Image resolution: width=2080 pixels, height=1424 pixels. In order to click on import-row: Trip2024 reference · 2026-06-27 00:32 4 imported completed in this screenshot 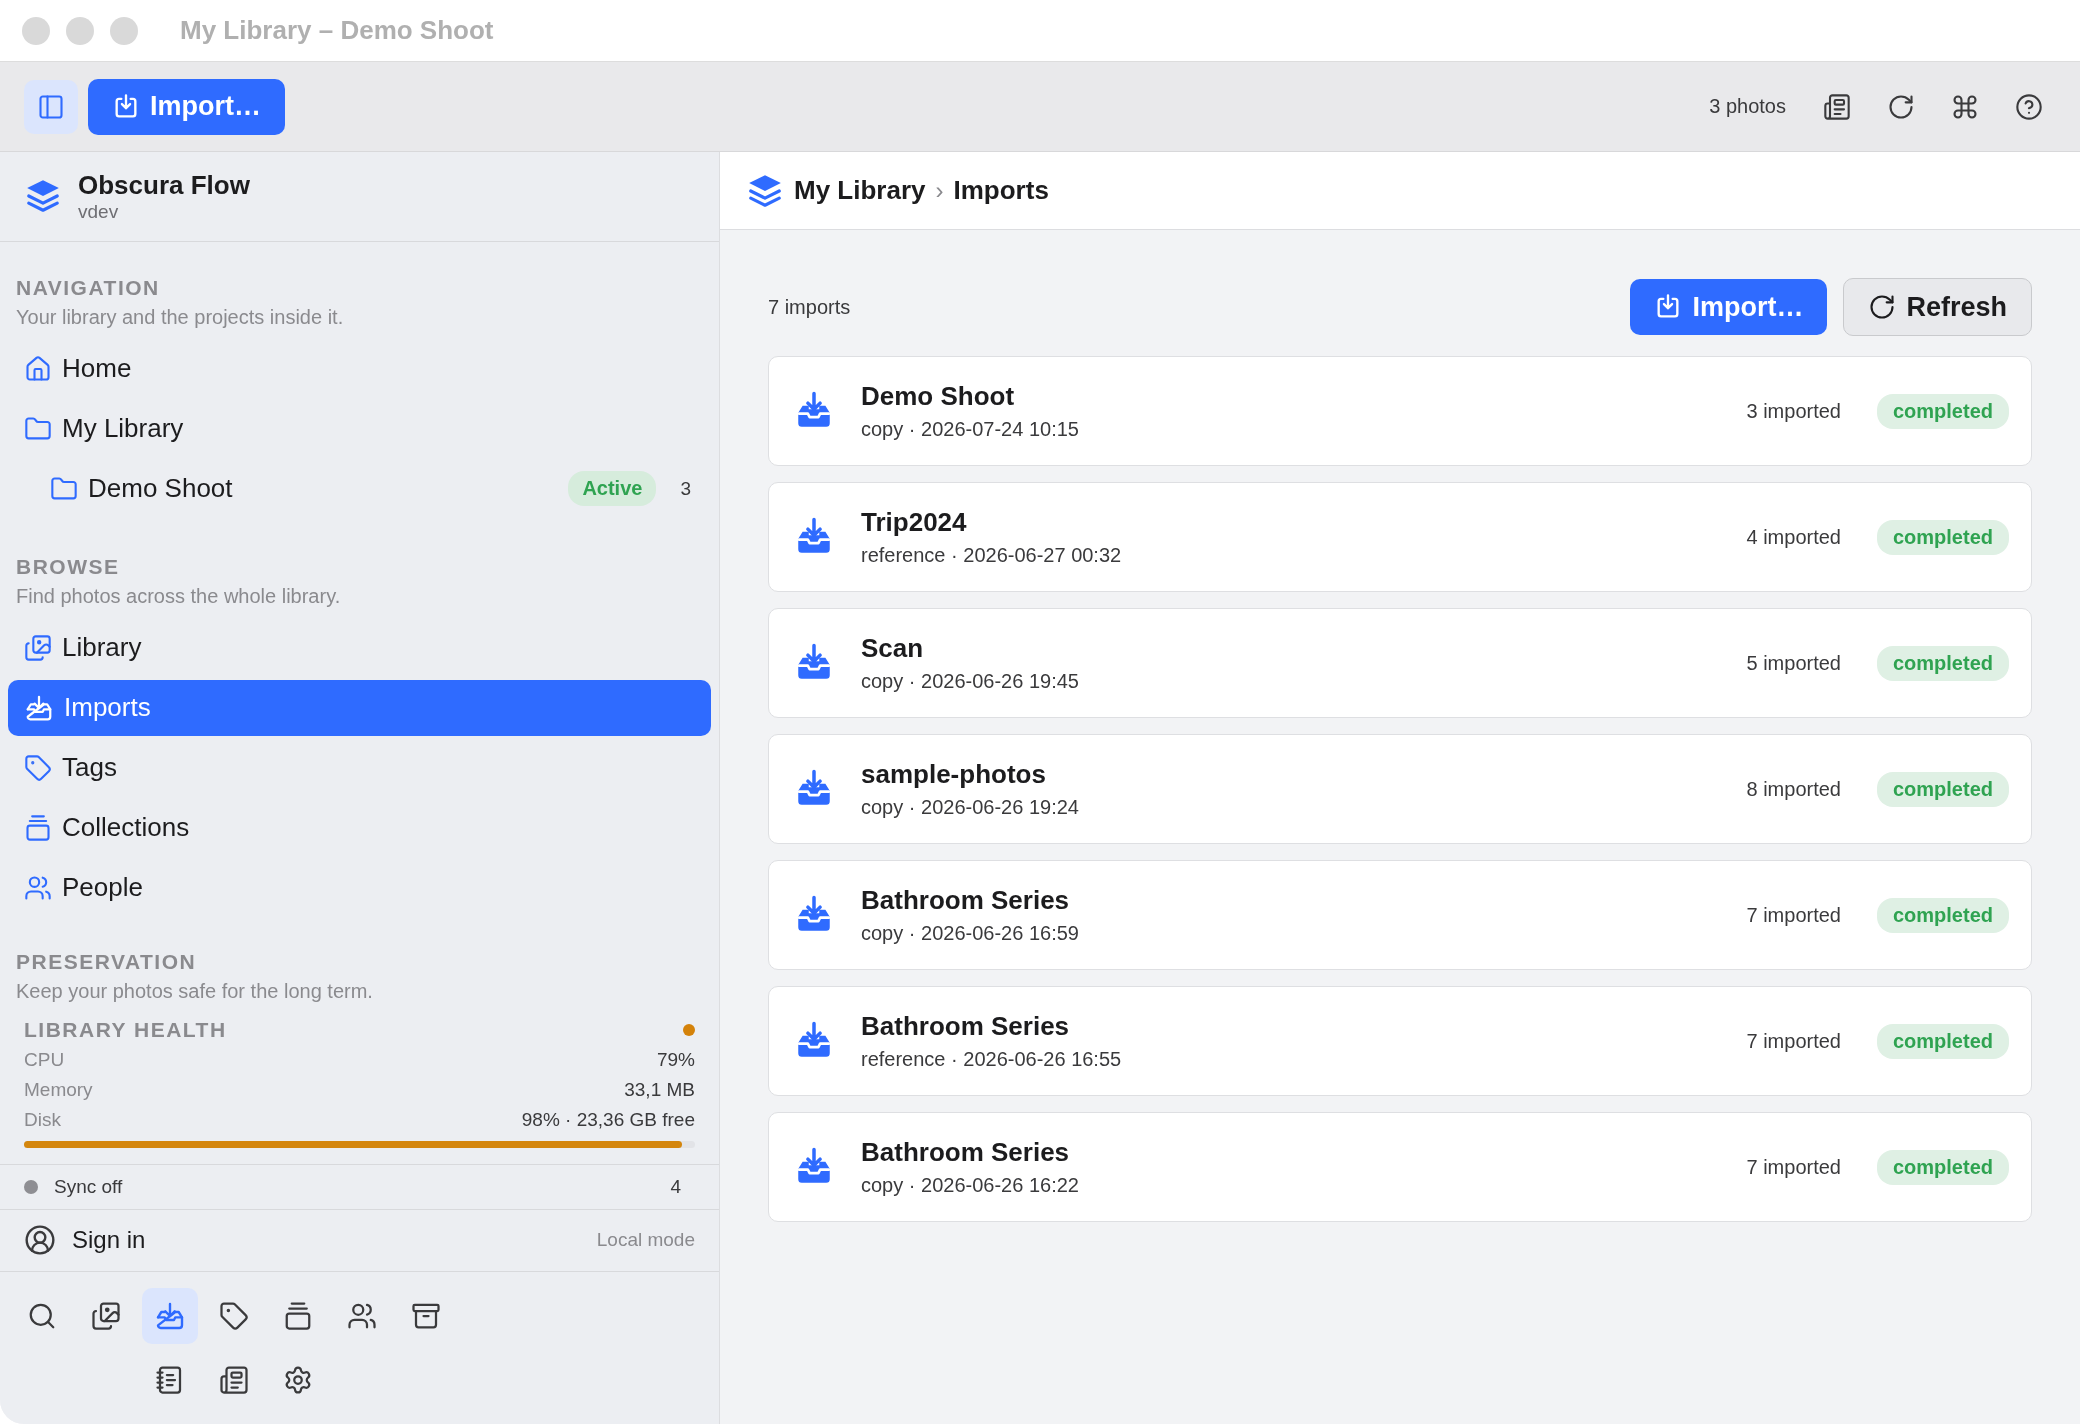, I will do `click(1400, 537)`.